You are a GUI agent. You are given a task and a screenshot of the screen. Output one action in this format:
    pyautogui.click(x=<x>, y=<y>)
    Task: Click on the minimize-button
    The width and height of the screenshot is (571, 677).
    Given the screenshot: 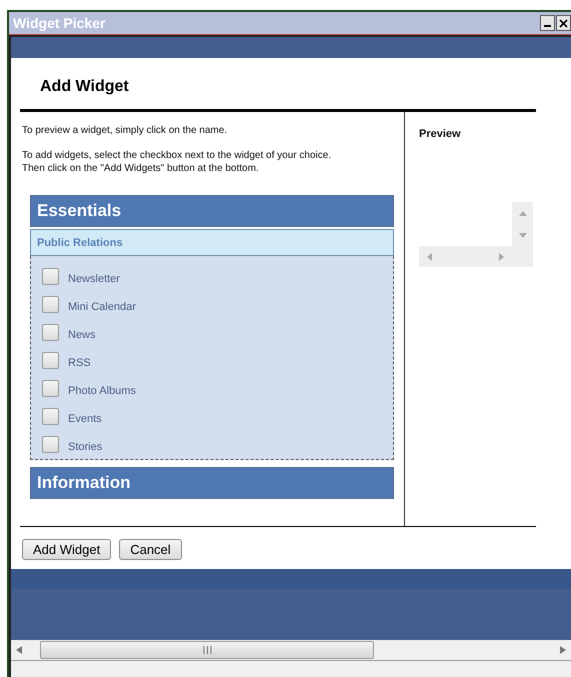 What is the action you would take?
    pyautogui.click(x=547, y=23)
    